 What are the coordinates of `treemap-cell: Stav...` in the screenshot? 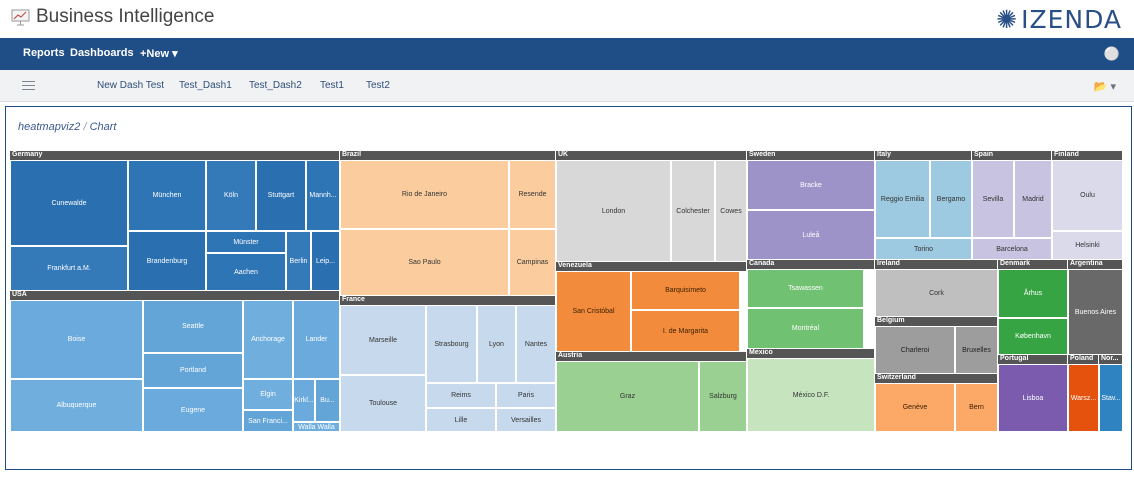 It's located at (1111, 398).